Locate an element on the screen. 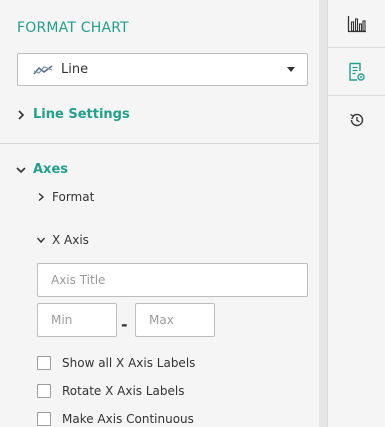 Image resolution: width=385 pixels, height=427 pixels. make-axis-continuous-checkbox is located at coordinates (44, 419).